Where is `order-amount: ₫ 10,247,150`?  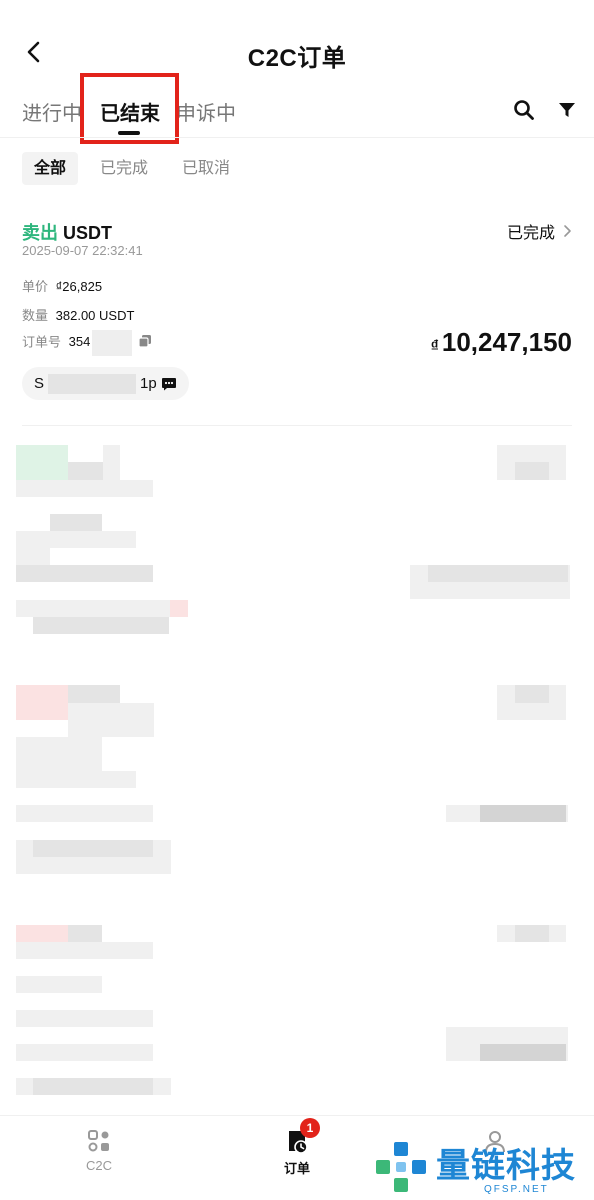
order-amount: ₫ 10,247,150 is located at coordinates (501, 342).